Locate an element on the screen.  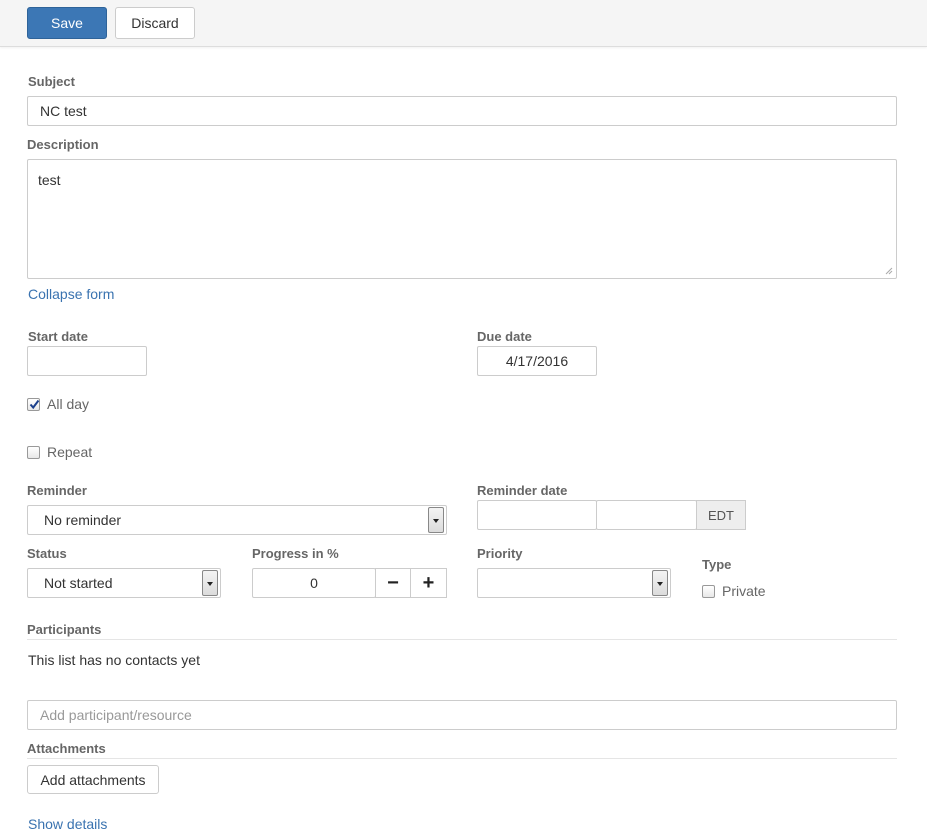
repeat-checkbox is located at coordinates (33, 452).